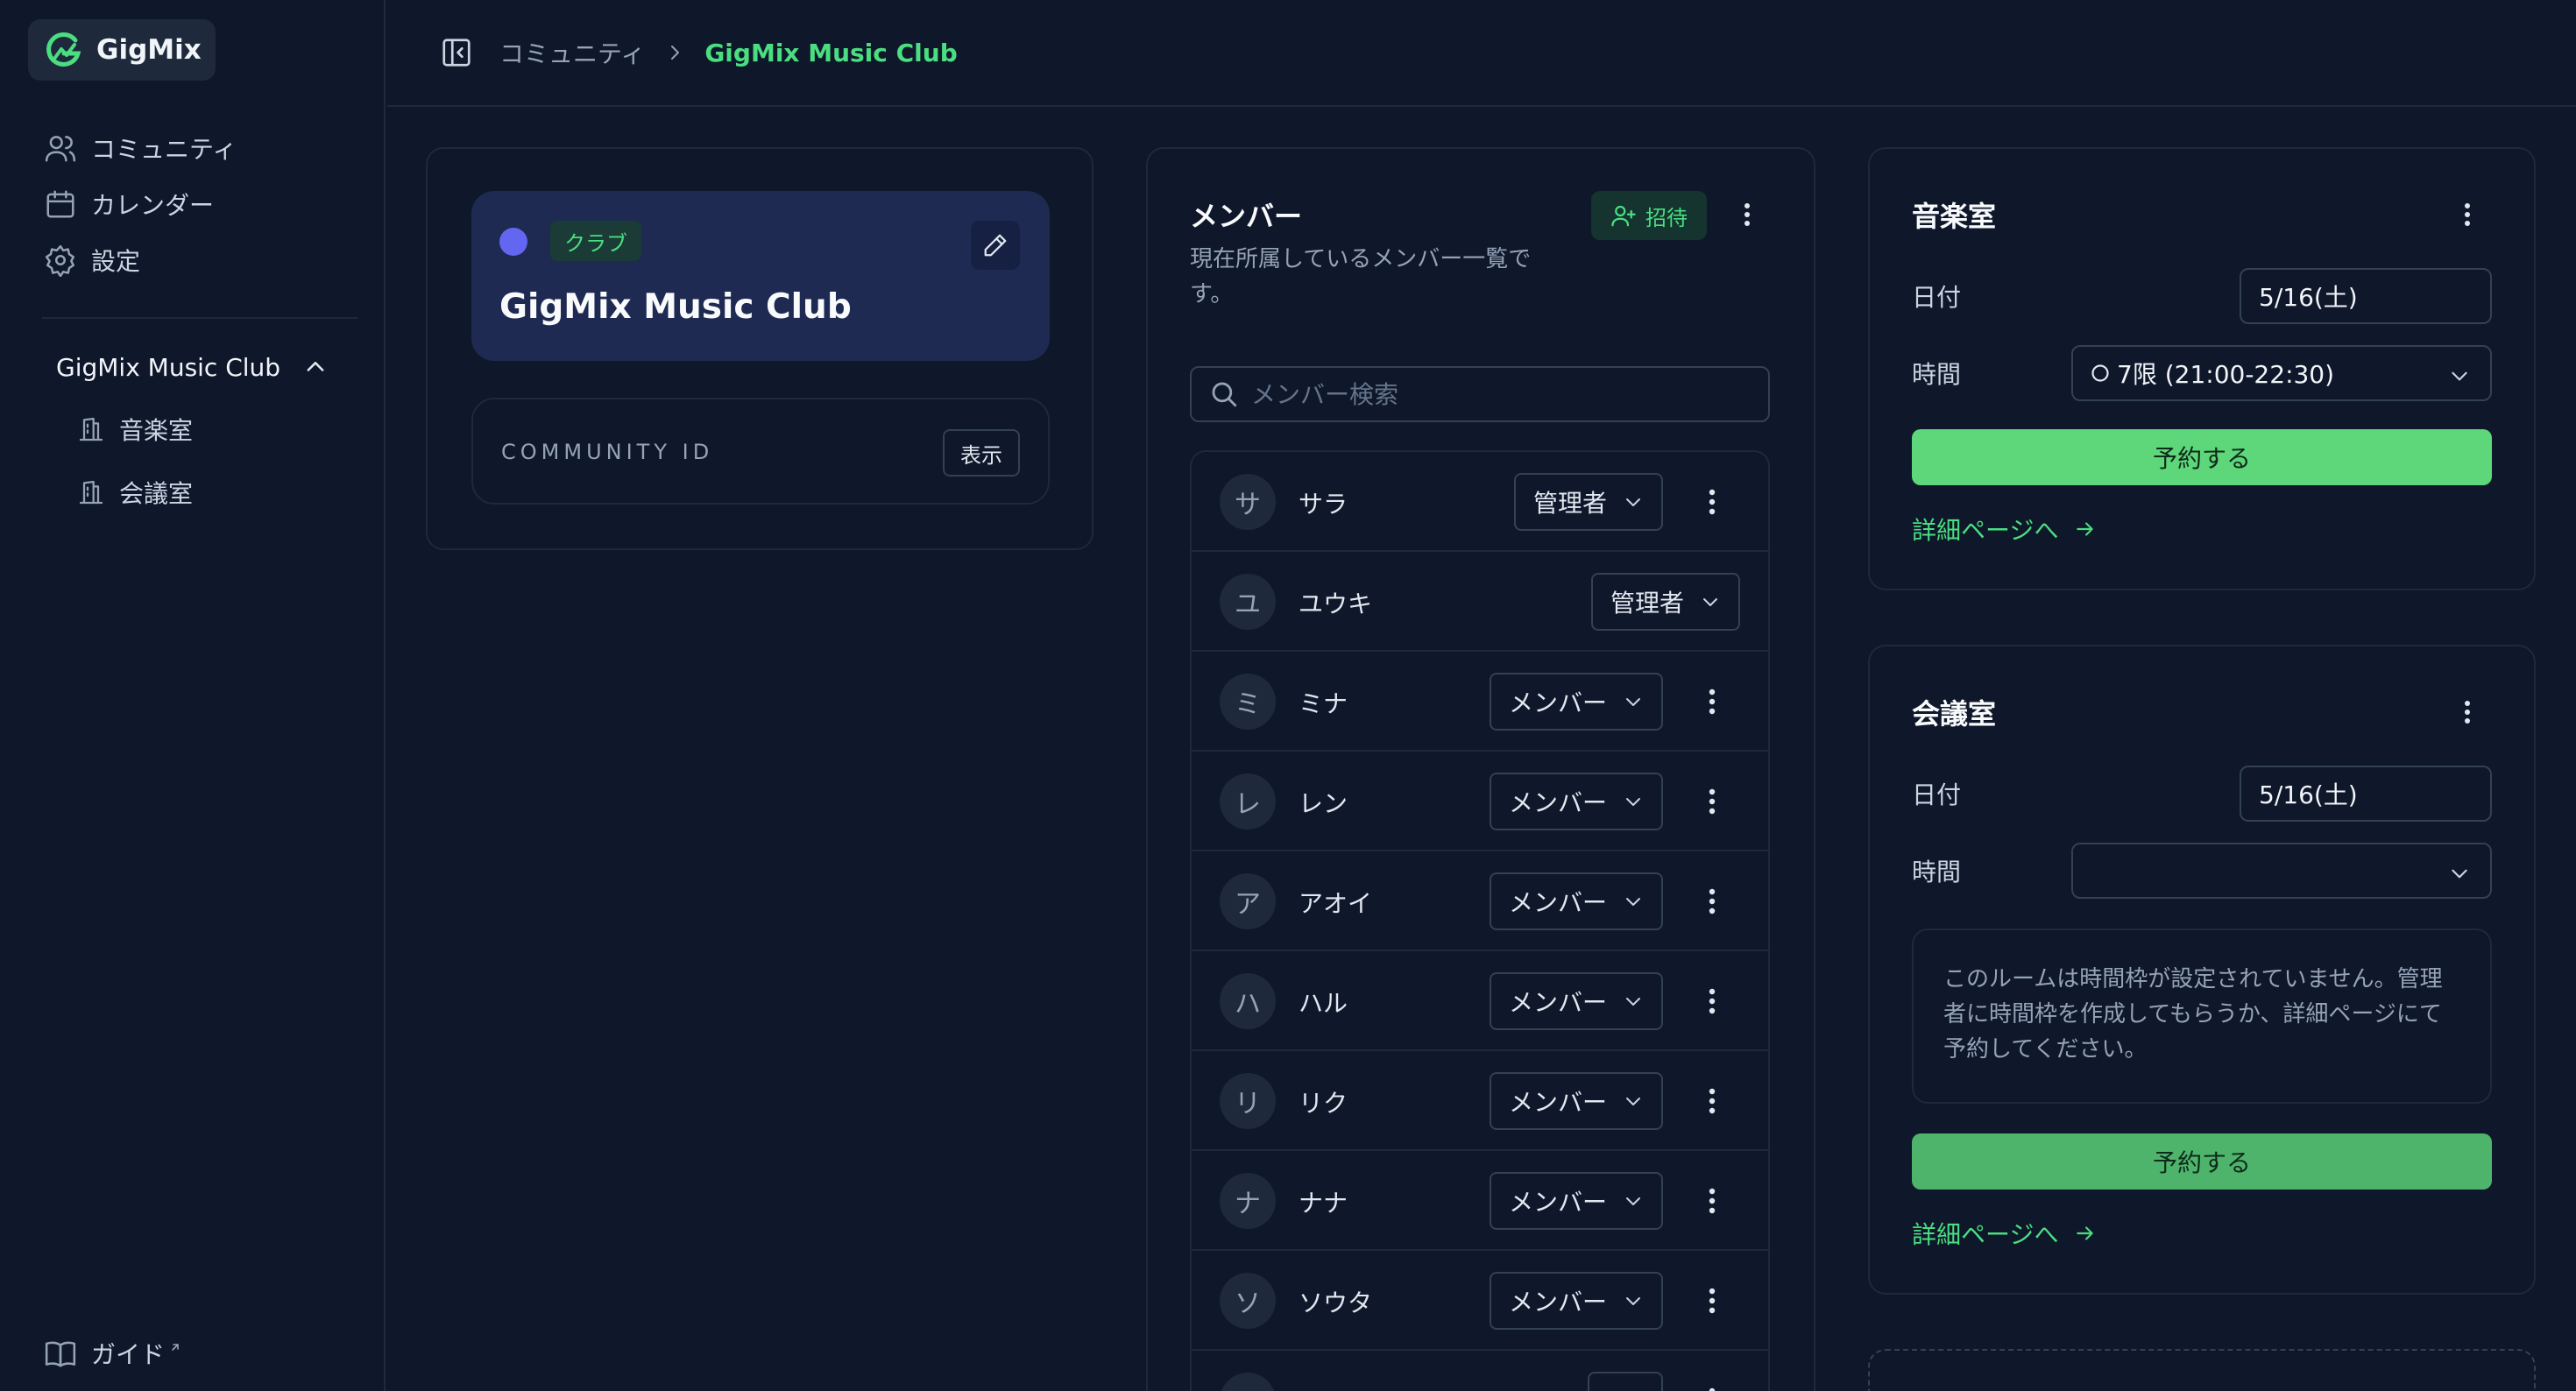 Image resolution: width=2576 pixels, height=1391 pixels. I want to click on search-icon, so click(1224, 394).